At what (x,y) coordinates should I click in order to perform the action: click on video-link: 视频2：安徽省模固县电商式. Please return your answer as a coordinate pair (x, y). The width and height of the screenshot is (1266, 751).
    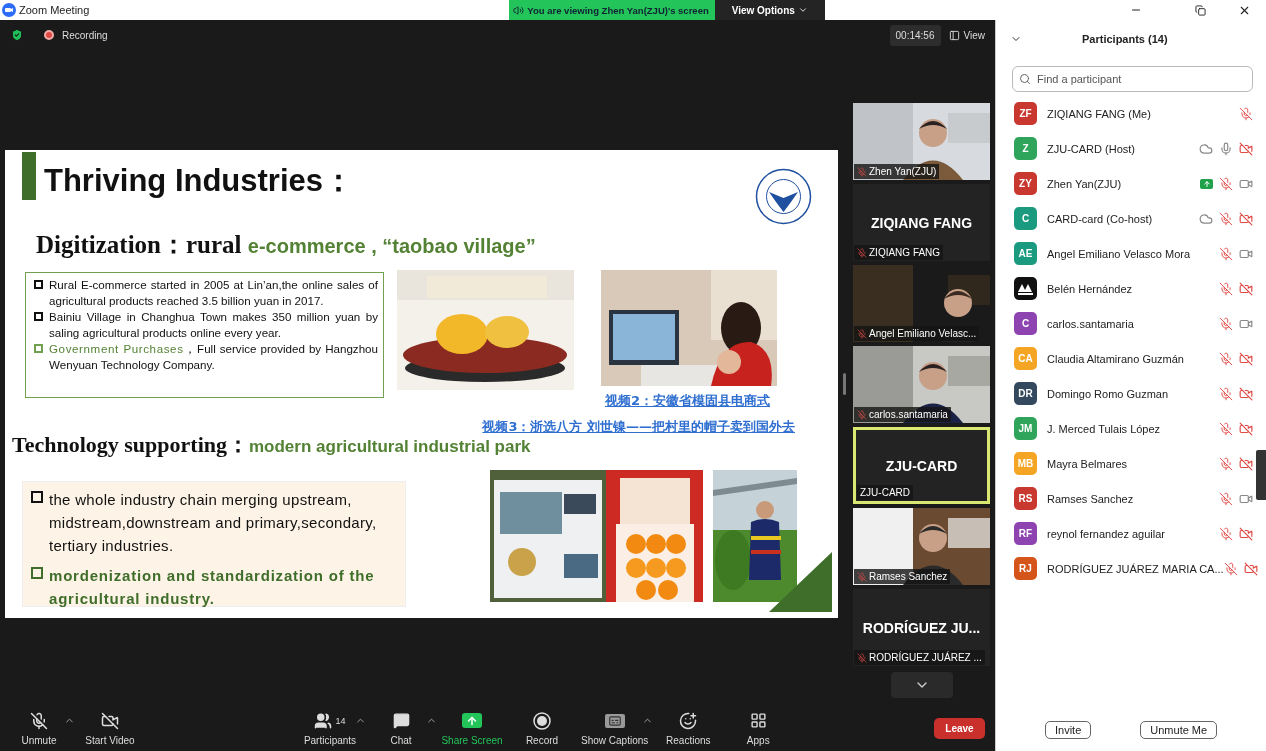
    Looking at the image, I should click on (687, 400).